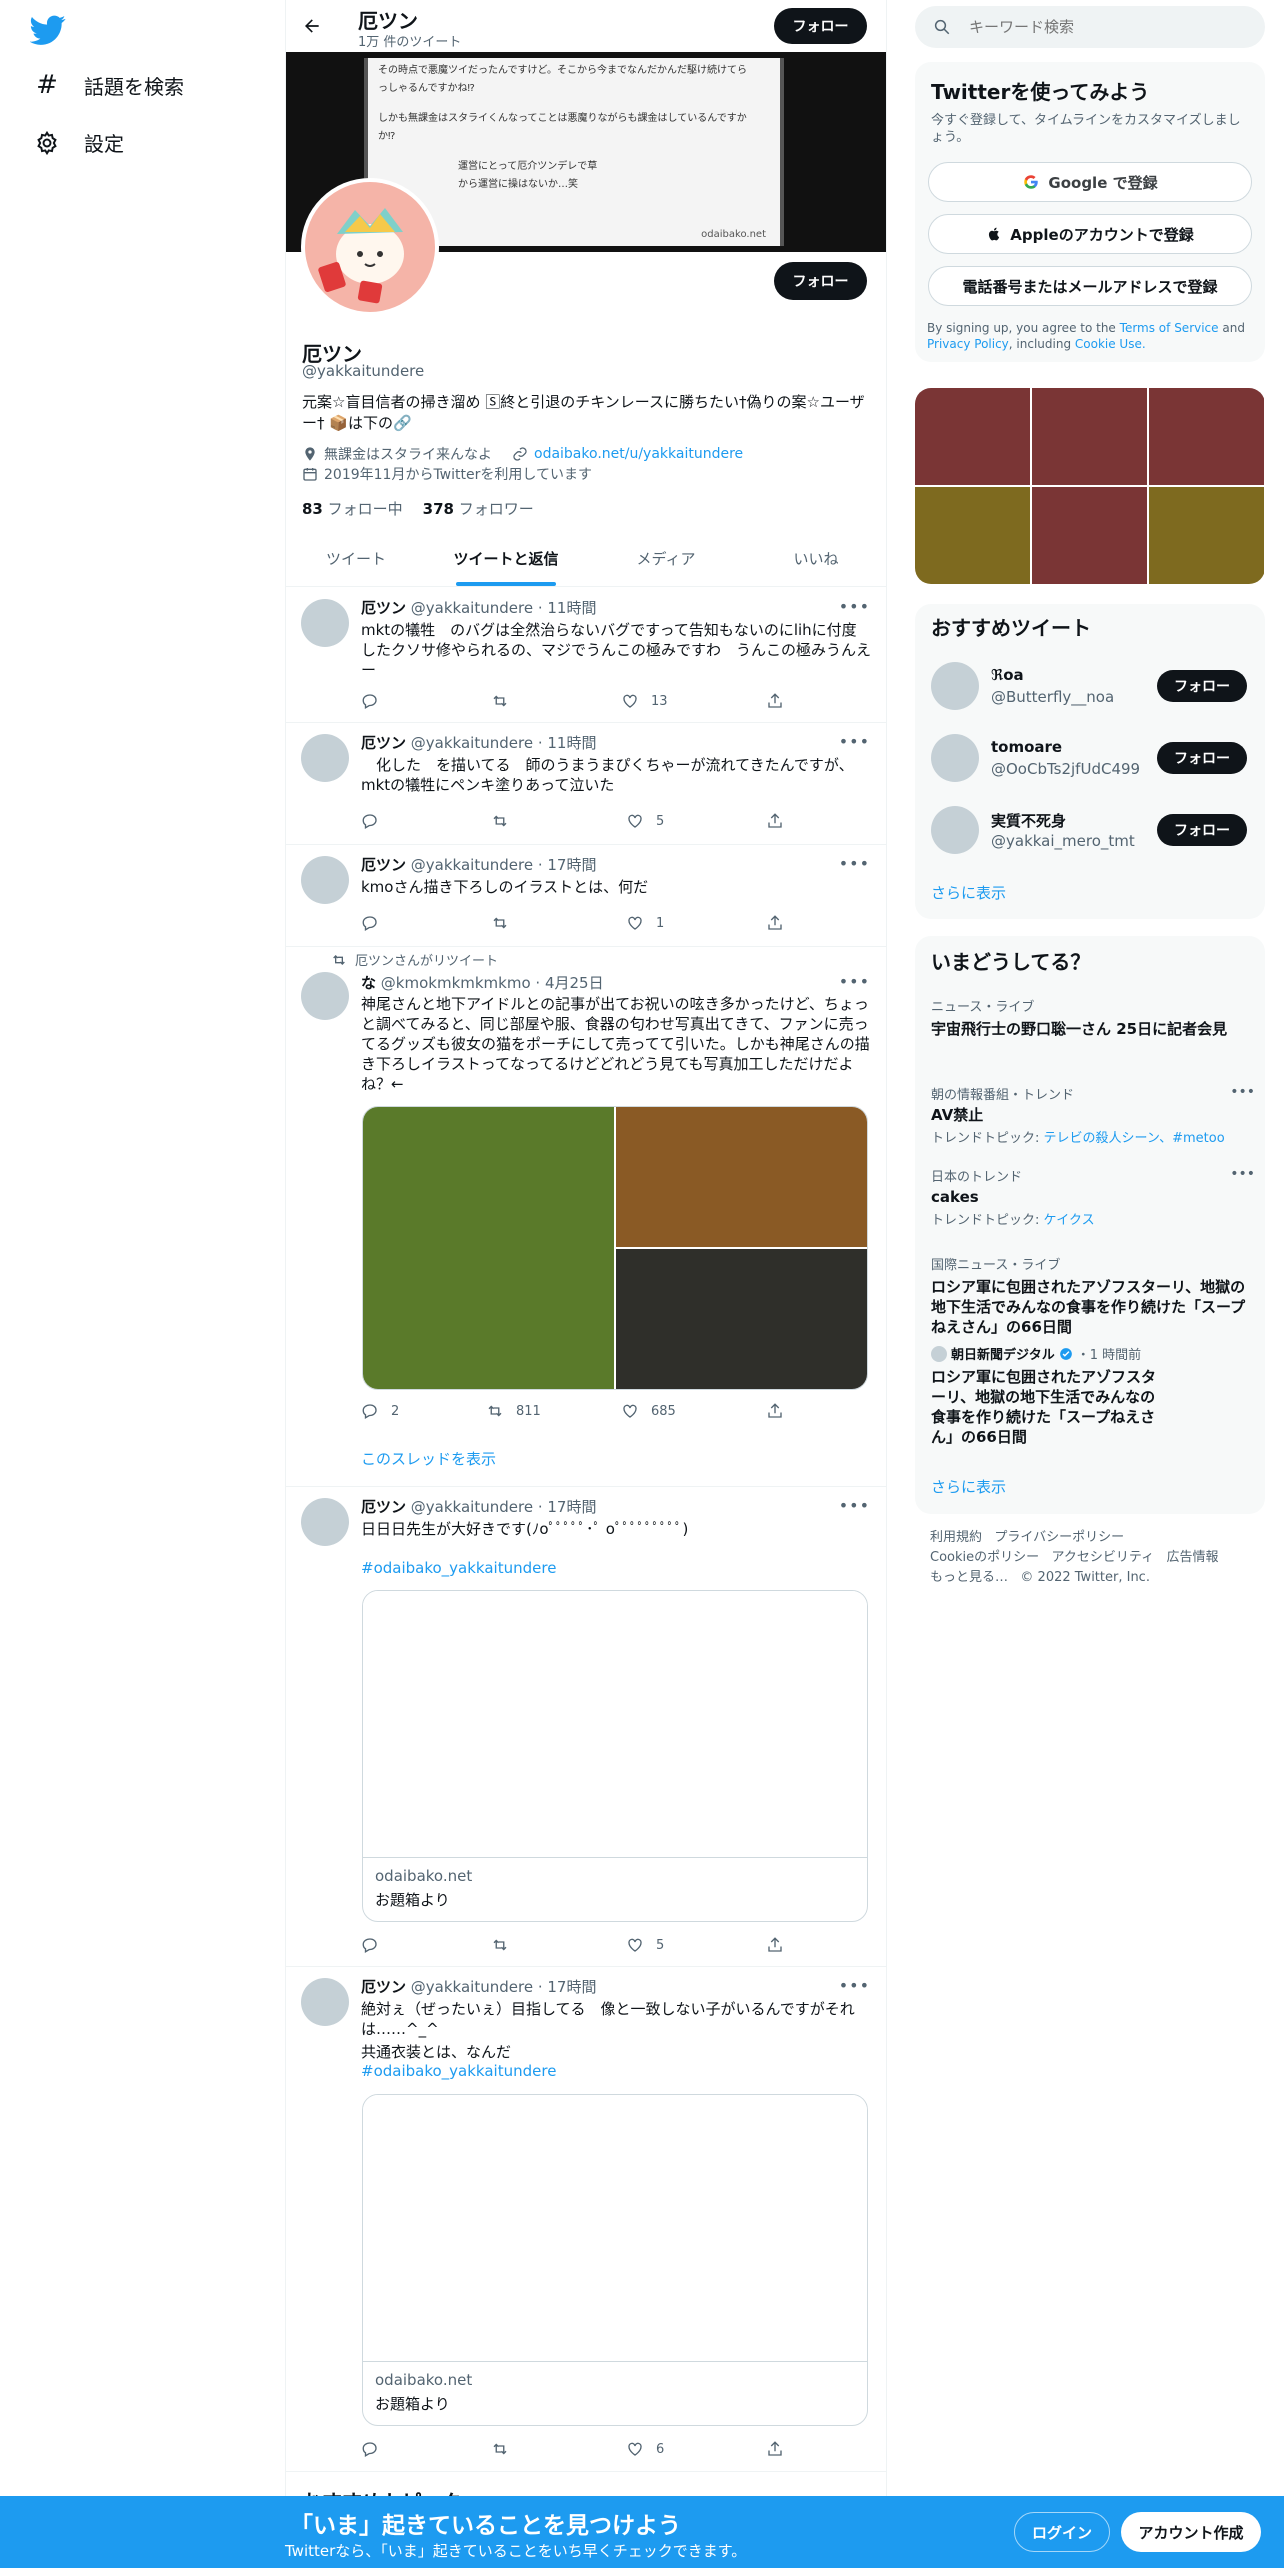 The height and width of the screenshot is (2568, 1284). Describe the element at coordinates (1134, 1138) in the screenshot. I see `trend-topic-links: テレビの殺人シーン、#metoo` at that location.